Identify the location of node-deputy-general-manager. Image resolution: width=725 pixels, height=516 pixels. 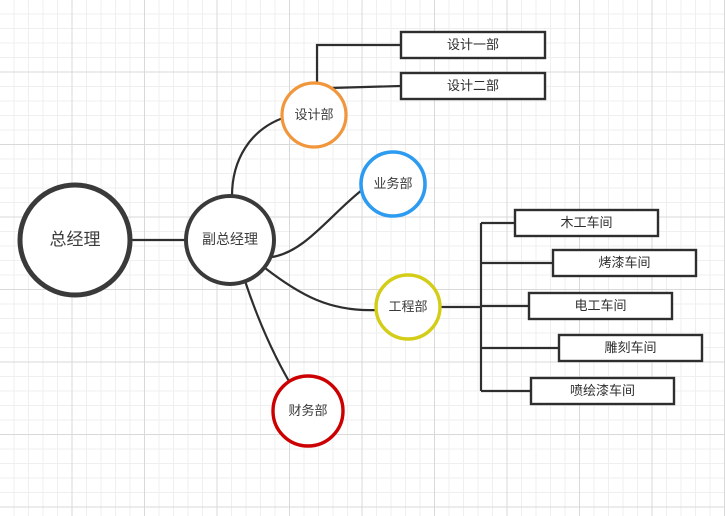
(230, 240).